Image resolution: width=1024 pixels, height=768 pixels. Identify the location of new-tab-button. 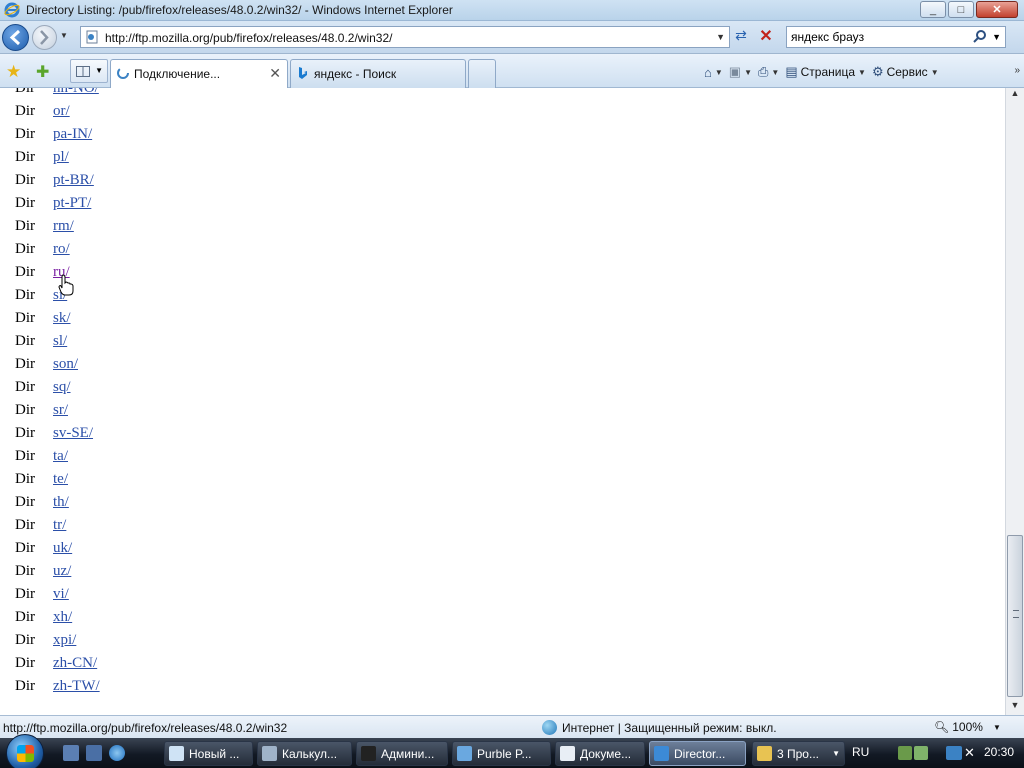
(482, 73).